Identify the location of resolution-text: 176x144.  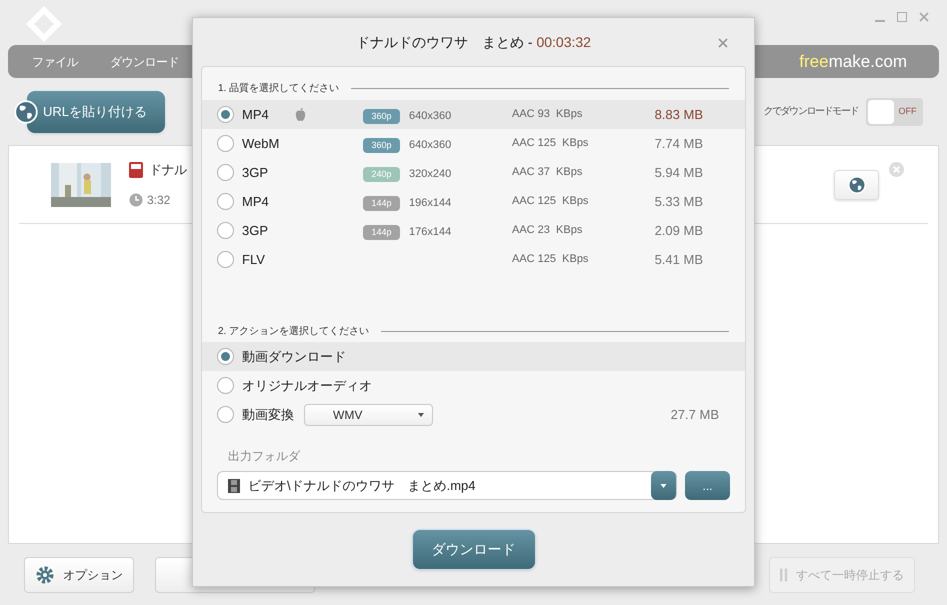
(430, 232).